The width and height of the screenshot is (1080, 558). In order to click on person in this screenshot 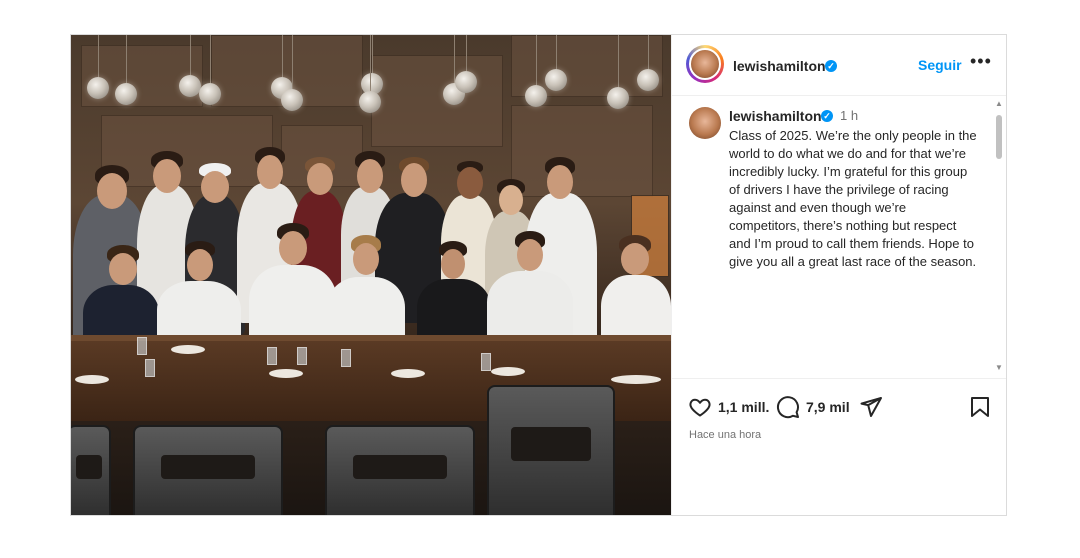, I will do `click(530, 291)`.